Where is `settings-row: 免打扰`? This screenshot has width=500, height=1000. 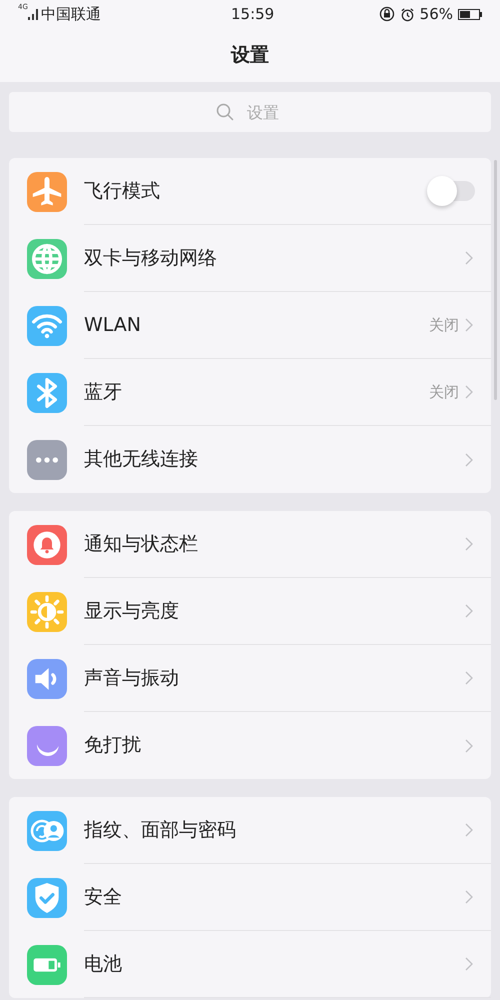
settings-row: 免打扰 is located at coordinates (250, 745).